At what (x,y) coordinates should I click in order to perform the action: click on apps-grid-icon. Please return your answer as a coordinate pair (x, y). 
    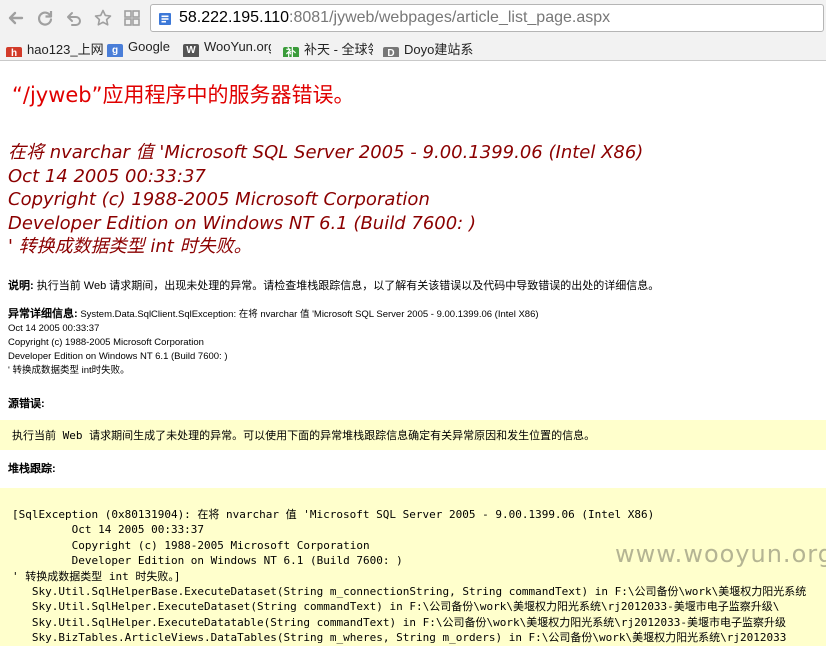
    Looking at the image, I should click on (132, 18).